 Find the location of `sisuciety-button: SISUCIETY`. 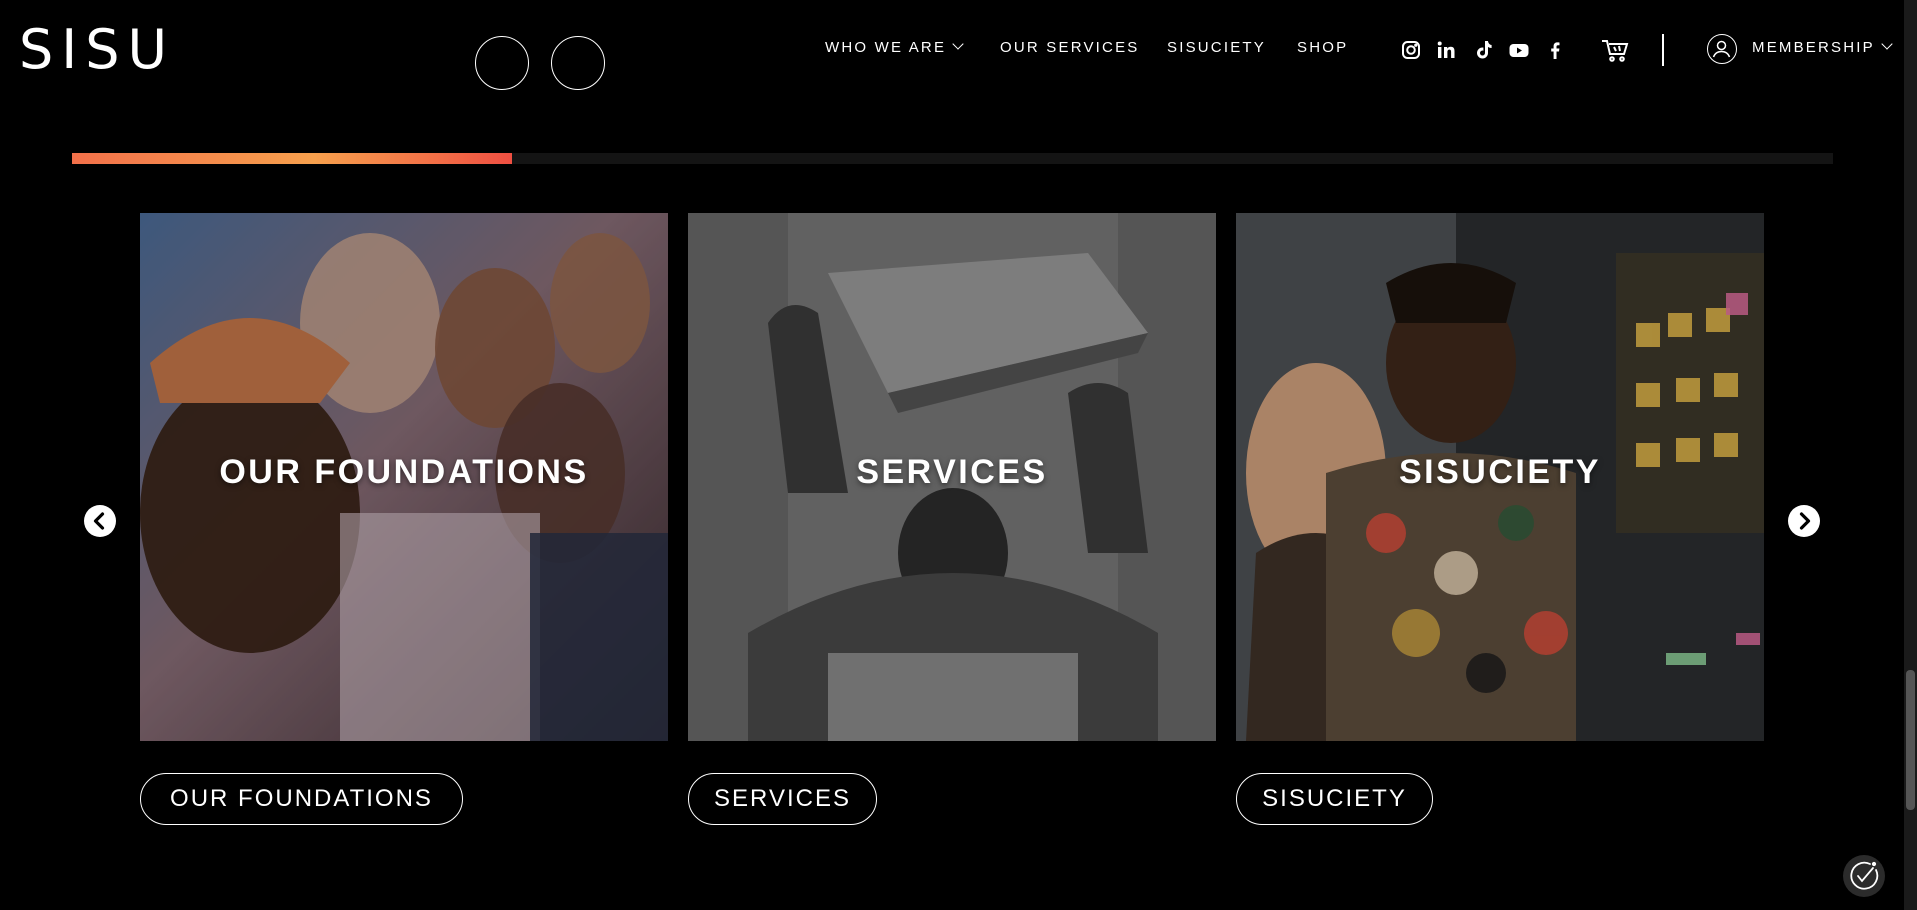

sisuciety-button: SISUCIETY is located at coordinates (1334, 799).